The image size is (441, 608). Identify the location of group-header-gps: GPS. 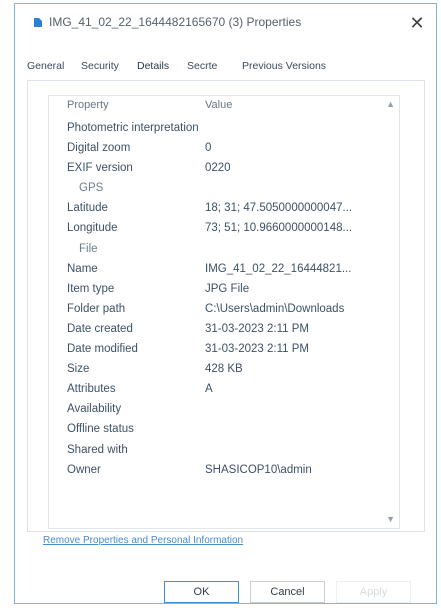
(215, 190).